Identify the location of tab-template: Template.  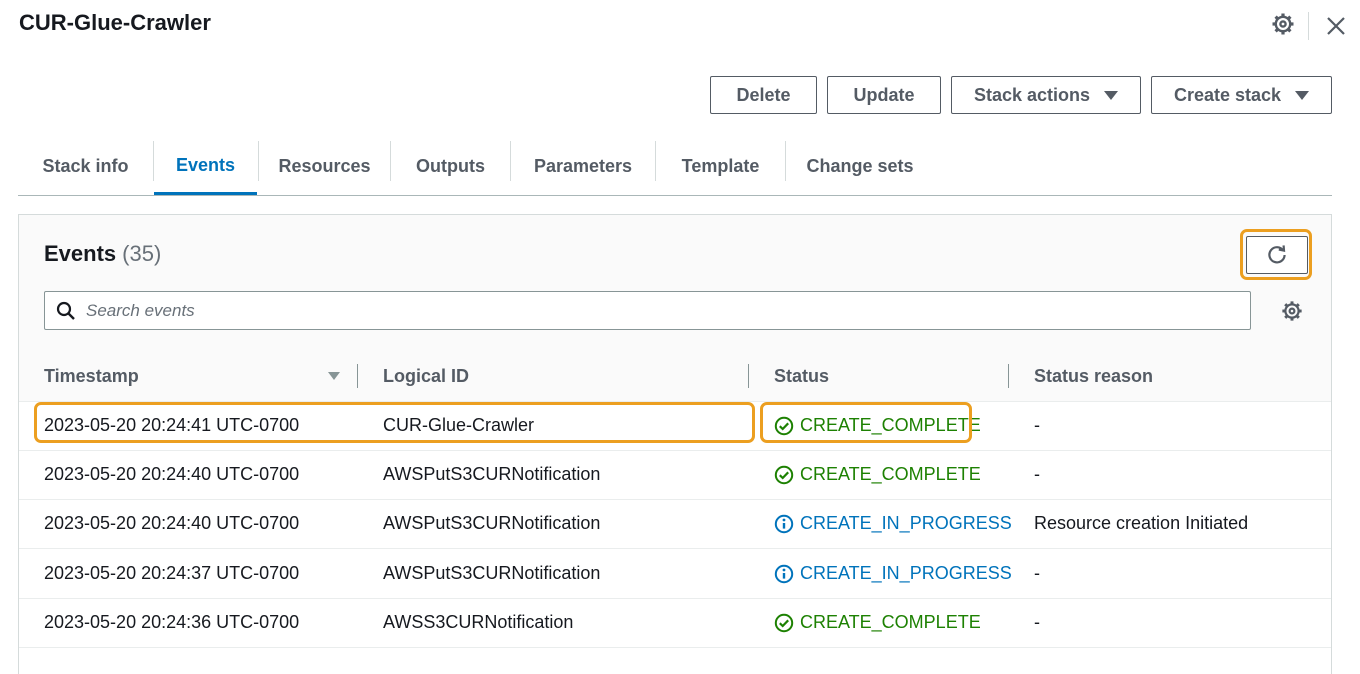
(720, 166).